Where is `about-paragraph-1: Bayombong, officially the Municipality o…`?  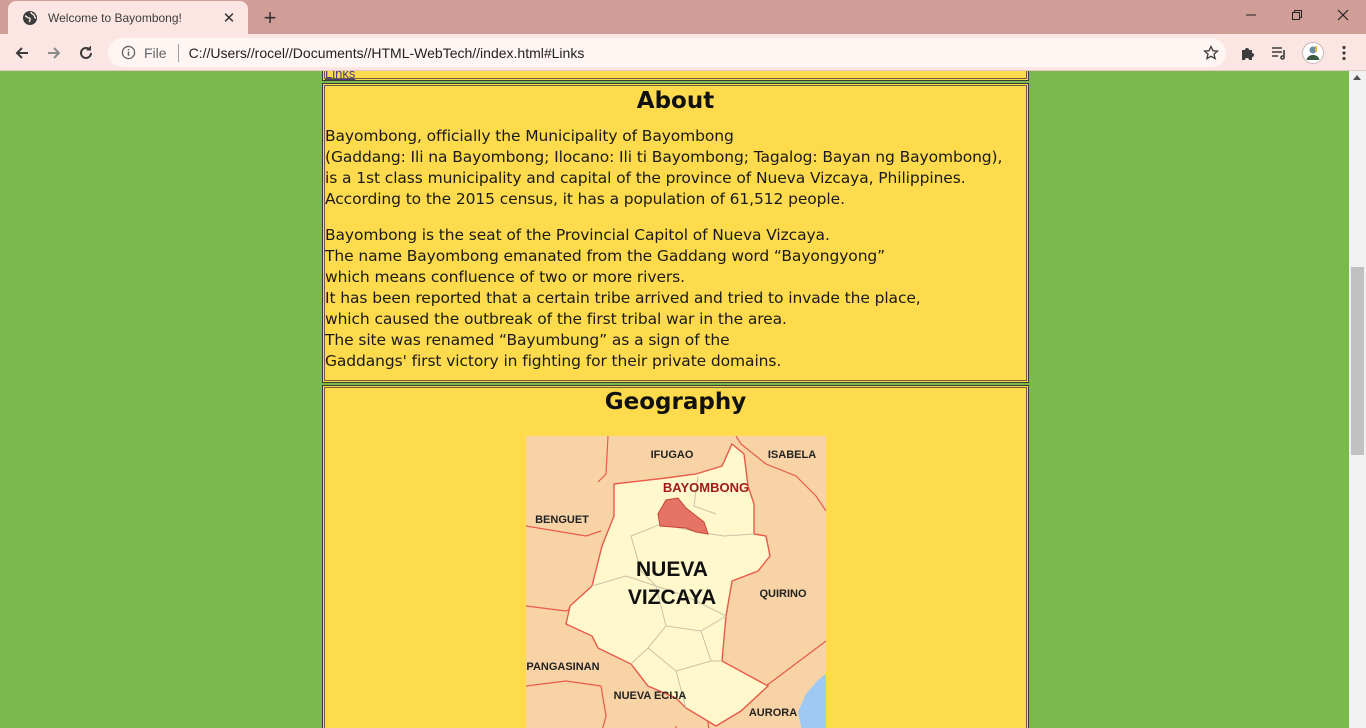
about-paragraph-1: Bayombong, officially the Municipality o… is located at coordinates (675, 168).